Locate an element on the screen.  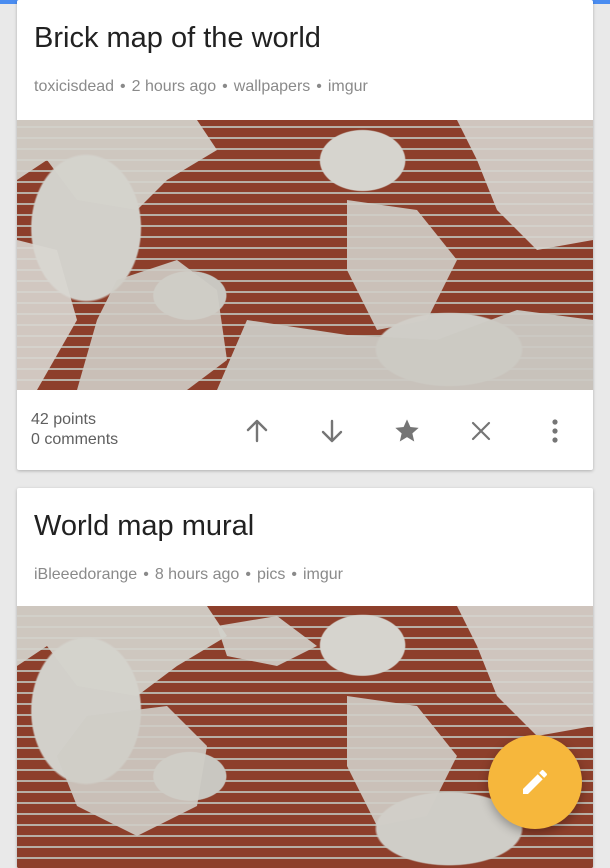
upvote-icon is located at coordinates (257, 431).